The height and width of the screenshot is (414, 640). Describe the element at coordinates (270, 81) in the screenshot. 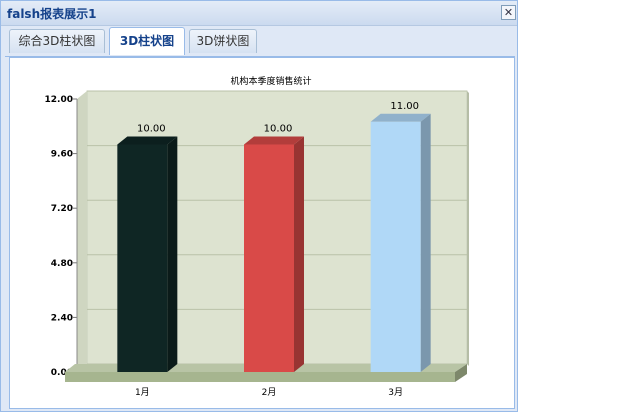

I see `chart-title: 机构本季度销售统计` at that location.